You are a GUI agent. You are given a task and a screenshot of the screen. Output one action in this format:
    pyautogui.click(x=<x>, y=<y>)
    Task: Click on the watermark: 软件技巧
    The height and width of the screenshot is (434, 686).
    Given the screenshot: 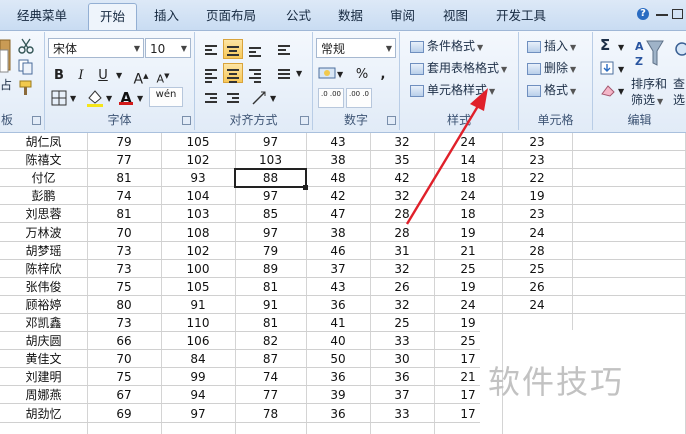 What is the action you would take?
    pyautogui.click(x=556, y=382)
    